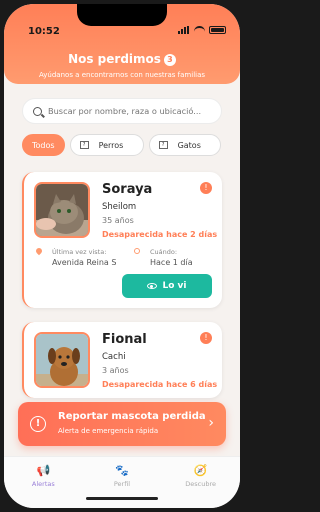 The width and height of the screenshot is (320, 512). What do you see at coordinates (217, 30) in the screenshot?
I see `battery-icon` at bounding box center [217, 30].